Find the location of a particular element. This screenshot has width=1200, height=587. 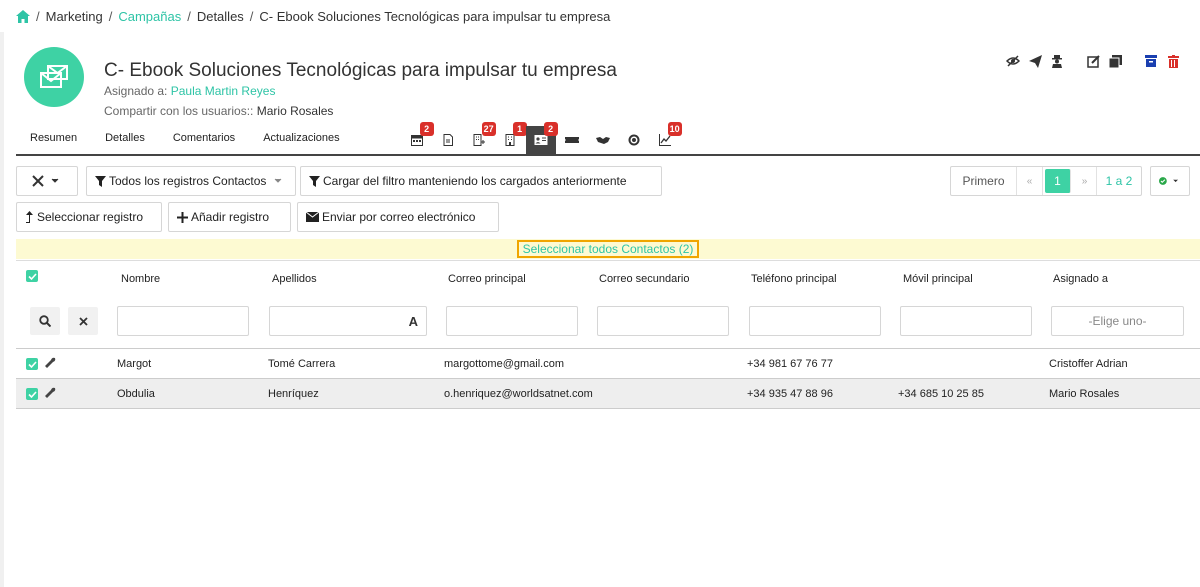

badge-count: 2 is located at coordinates (426, 129).